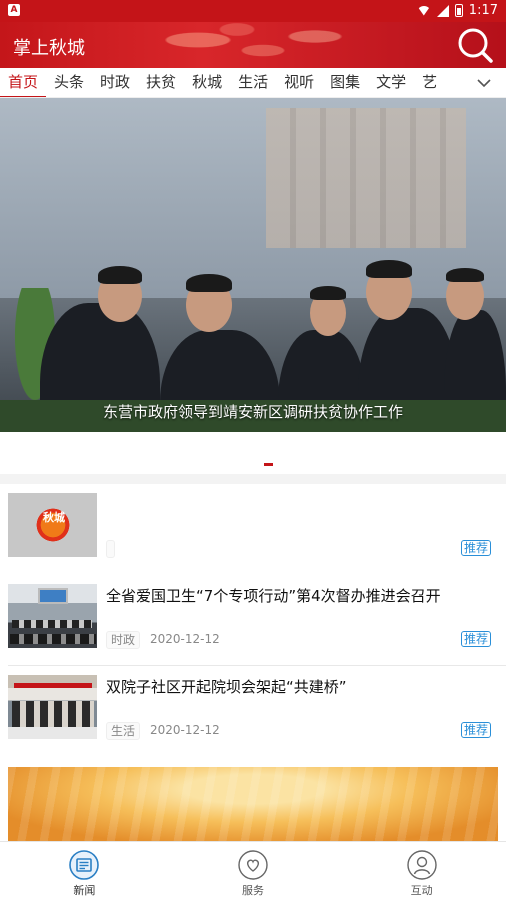 Image resolution: width=506 pixels, height=900 pixels. Describe the element at coordinates (421, 890) in the screenshot. I see `nav-label: 互动` at that location.